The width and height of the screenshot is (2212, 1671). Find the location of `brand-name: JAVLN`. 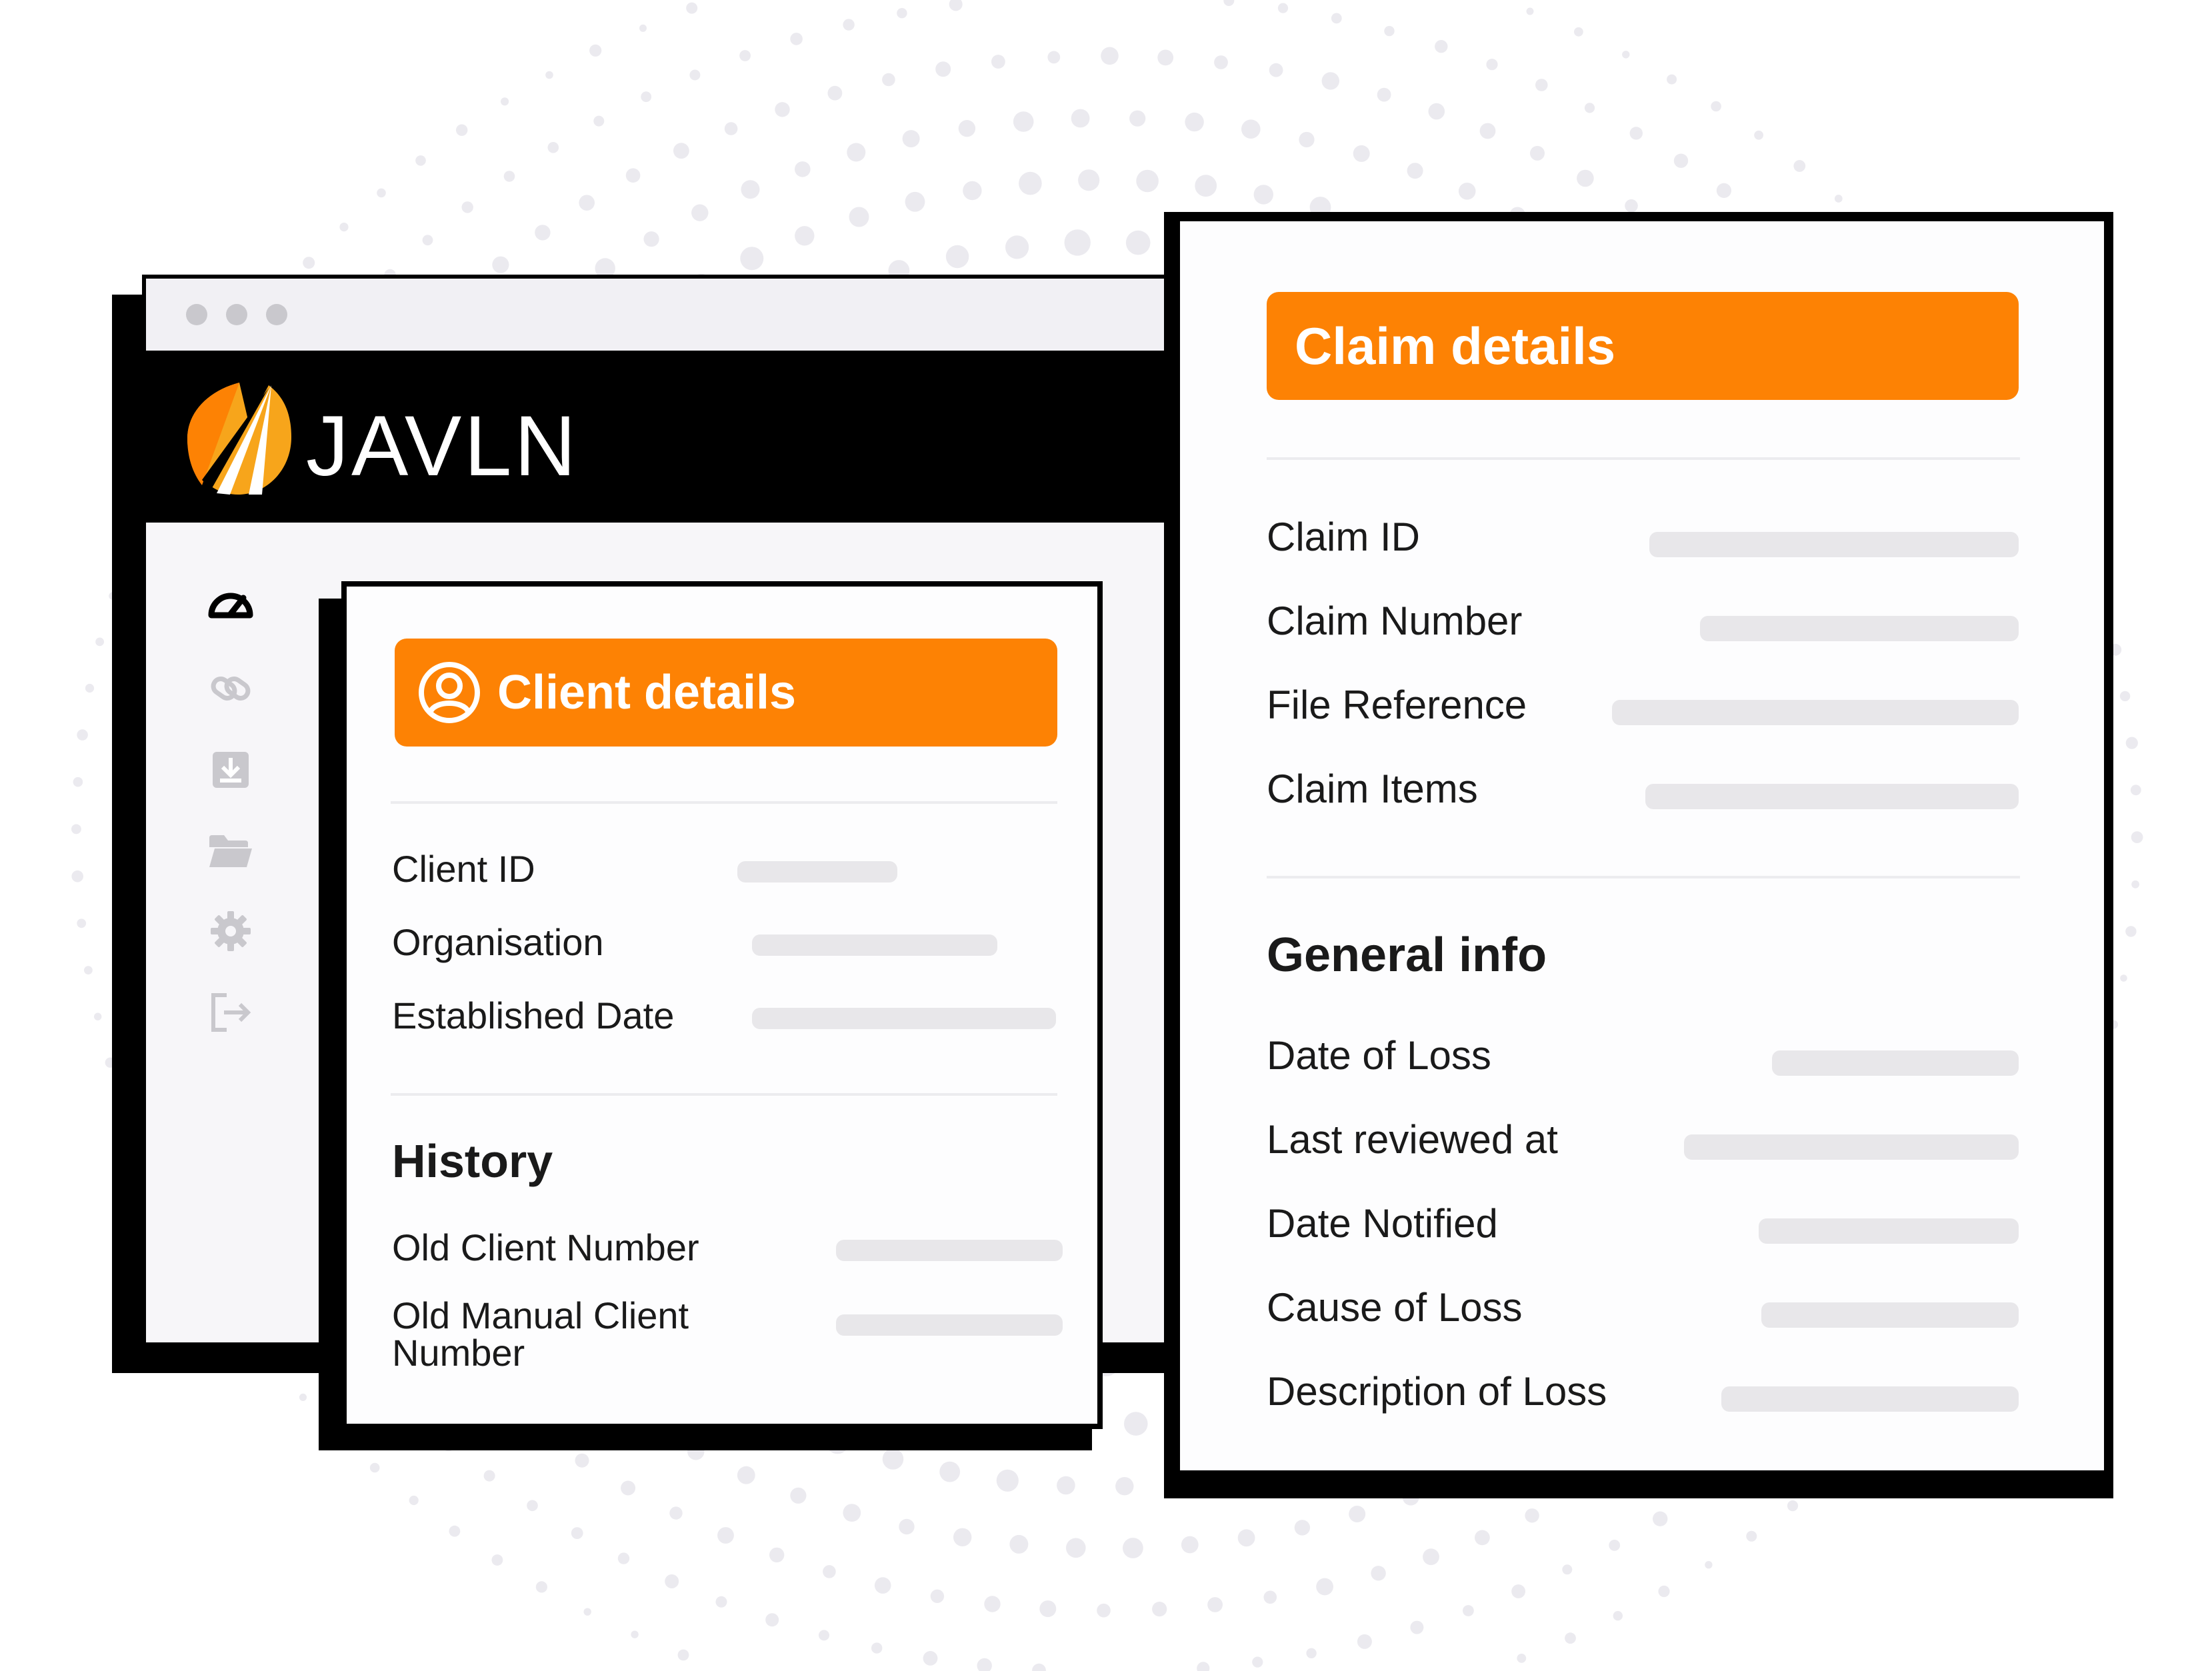

brand-name: JAVLN is located at coordinates (442, 446).